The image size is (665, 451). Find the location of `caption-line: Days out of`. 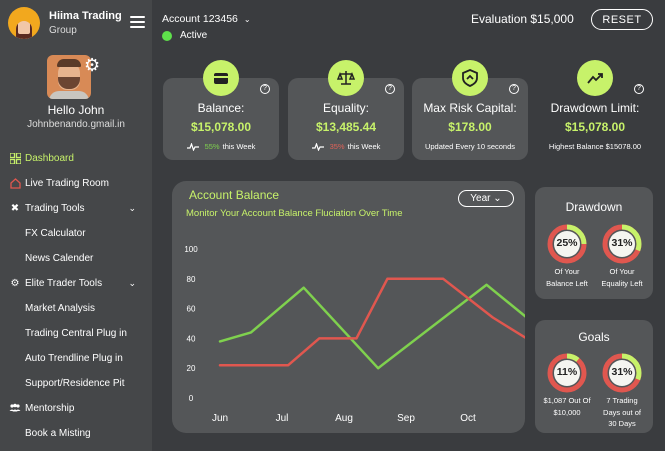

caption-line: Days out of is located at coordinates (622, 412).